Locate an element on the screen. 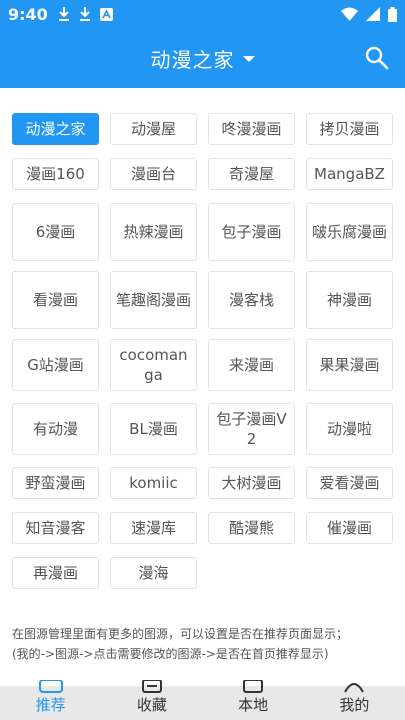  source-chip: 有动漫 is located at coordinates (55, 429).